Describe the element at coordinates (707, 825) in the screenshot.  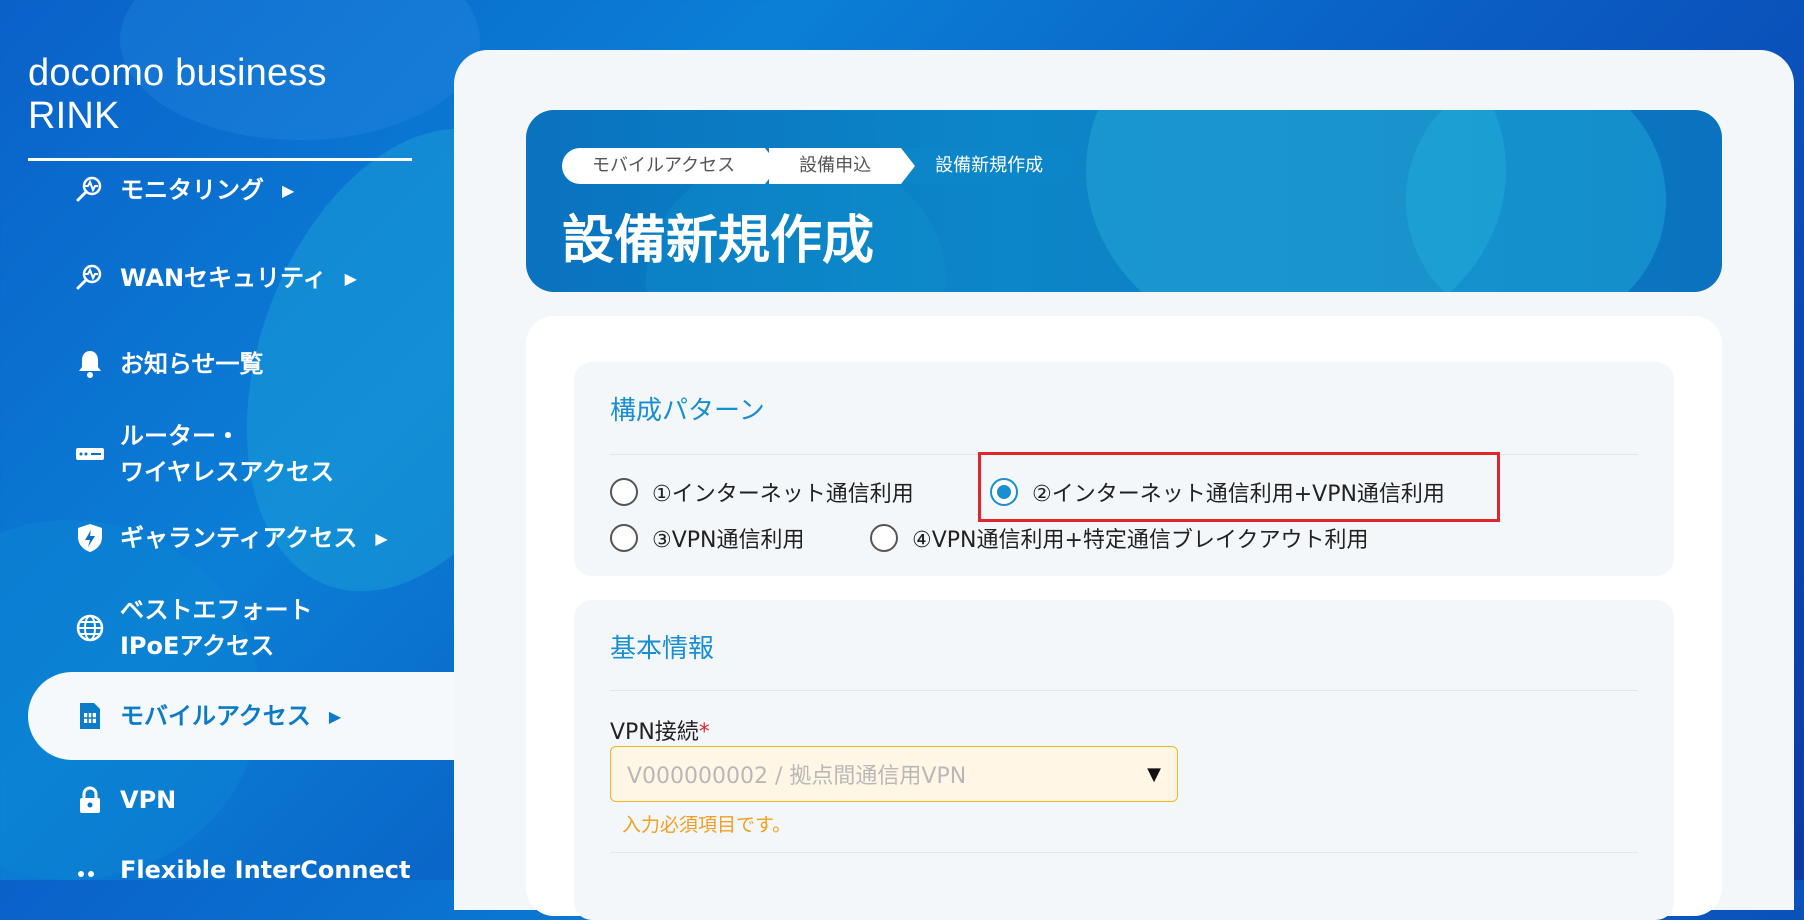
I see `validation-error: 入力必須項目です。` at that location.